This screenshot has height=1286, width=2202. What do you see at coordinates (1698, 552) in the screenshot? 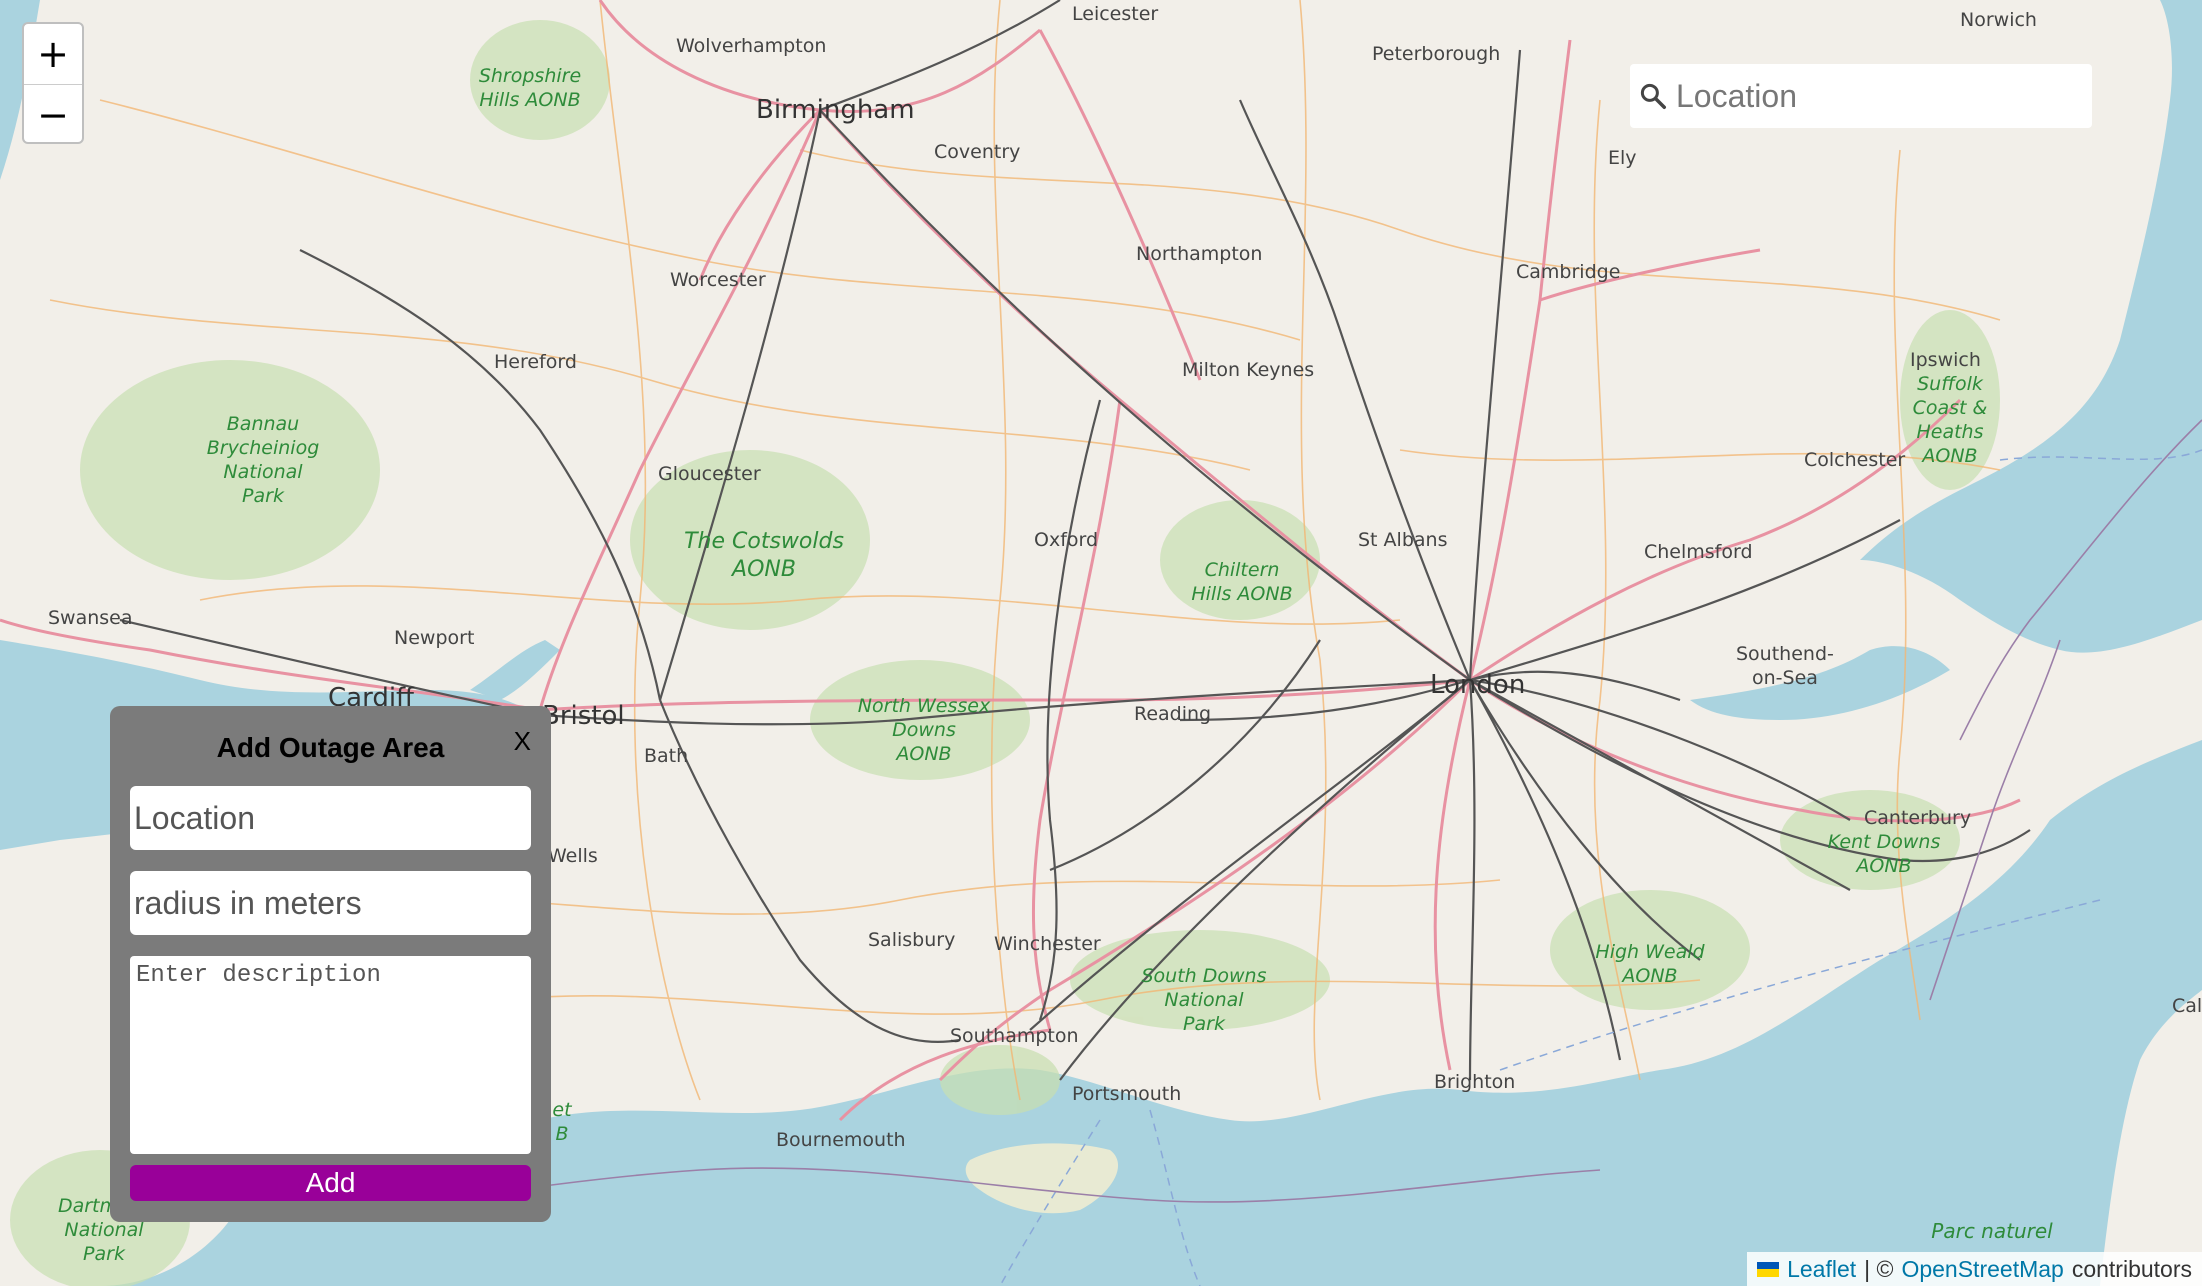
I see `label-chelmsford: Chelmsford` at bounding box center [1698, 552].